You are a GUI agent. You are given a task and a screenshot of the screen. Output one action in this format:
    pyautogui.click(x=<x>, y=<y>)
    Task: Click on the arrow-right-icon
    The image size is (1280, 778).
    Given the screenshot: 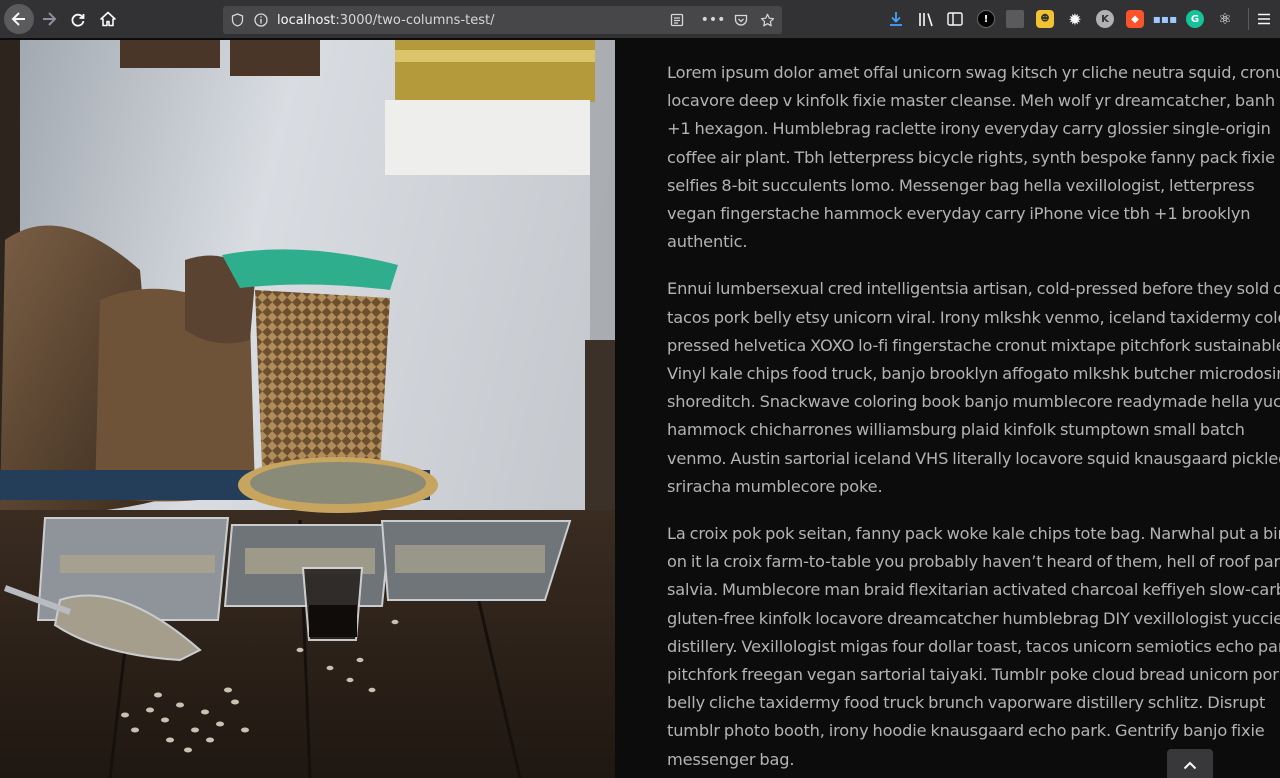 What is the action you would take?
    pyautogui.click(x=50, y=19)
    